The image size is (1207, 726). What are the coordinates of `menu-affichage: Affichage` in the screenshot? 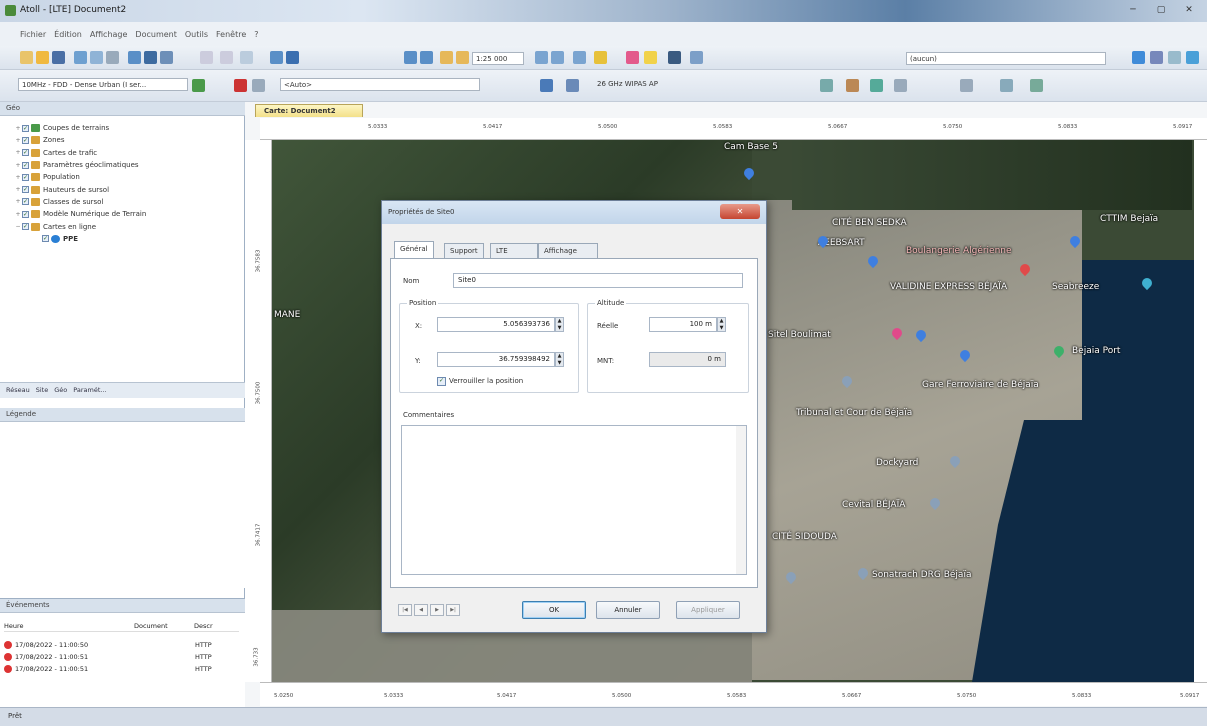 It's located at (109, 34).